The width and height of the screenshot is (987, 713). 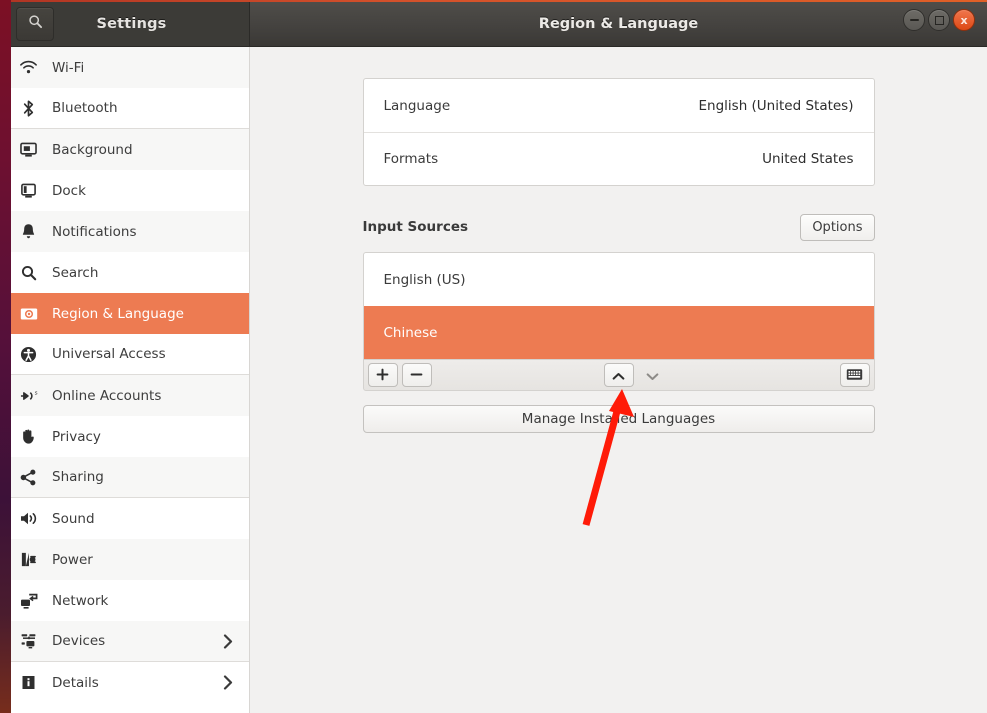 I want to click on sidebar-item-privacy: Privacy, so click(x=124, y=436).